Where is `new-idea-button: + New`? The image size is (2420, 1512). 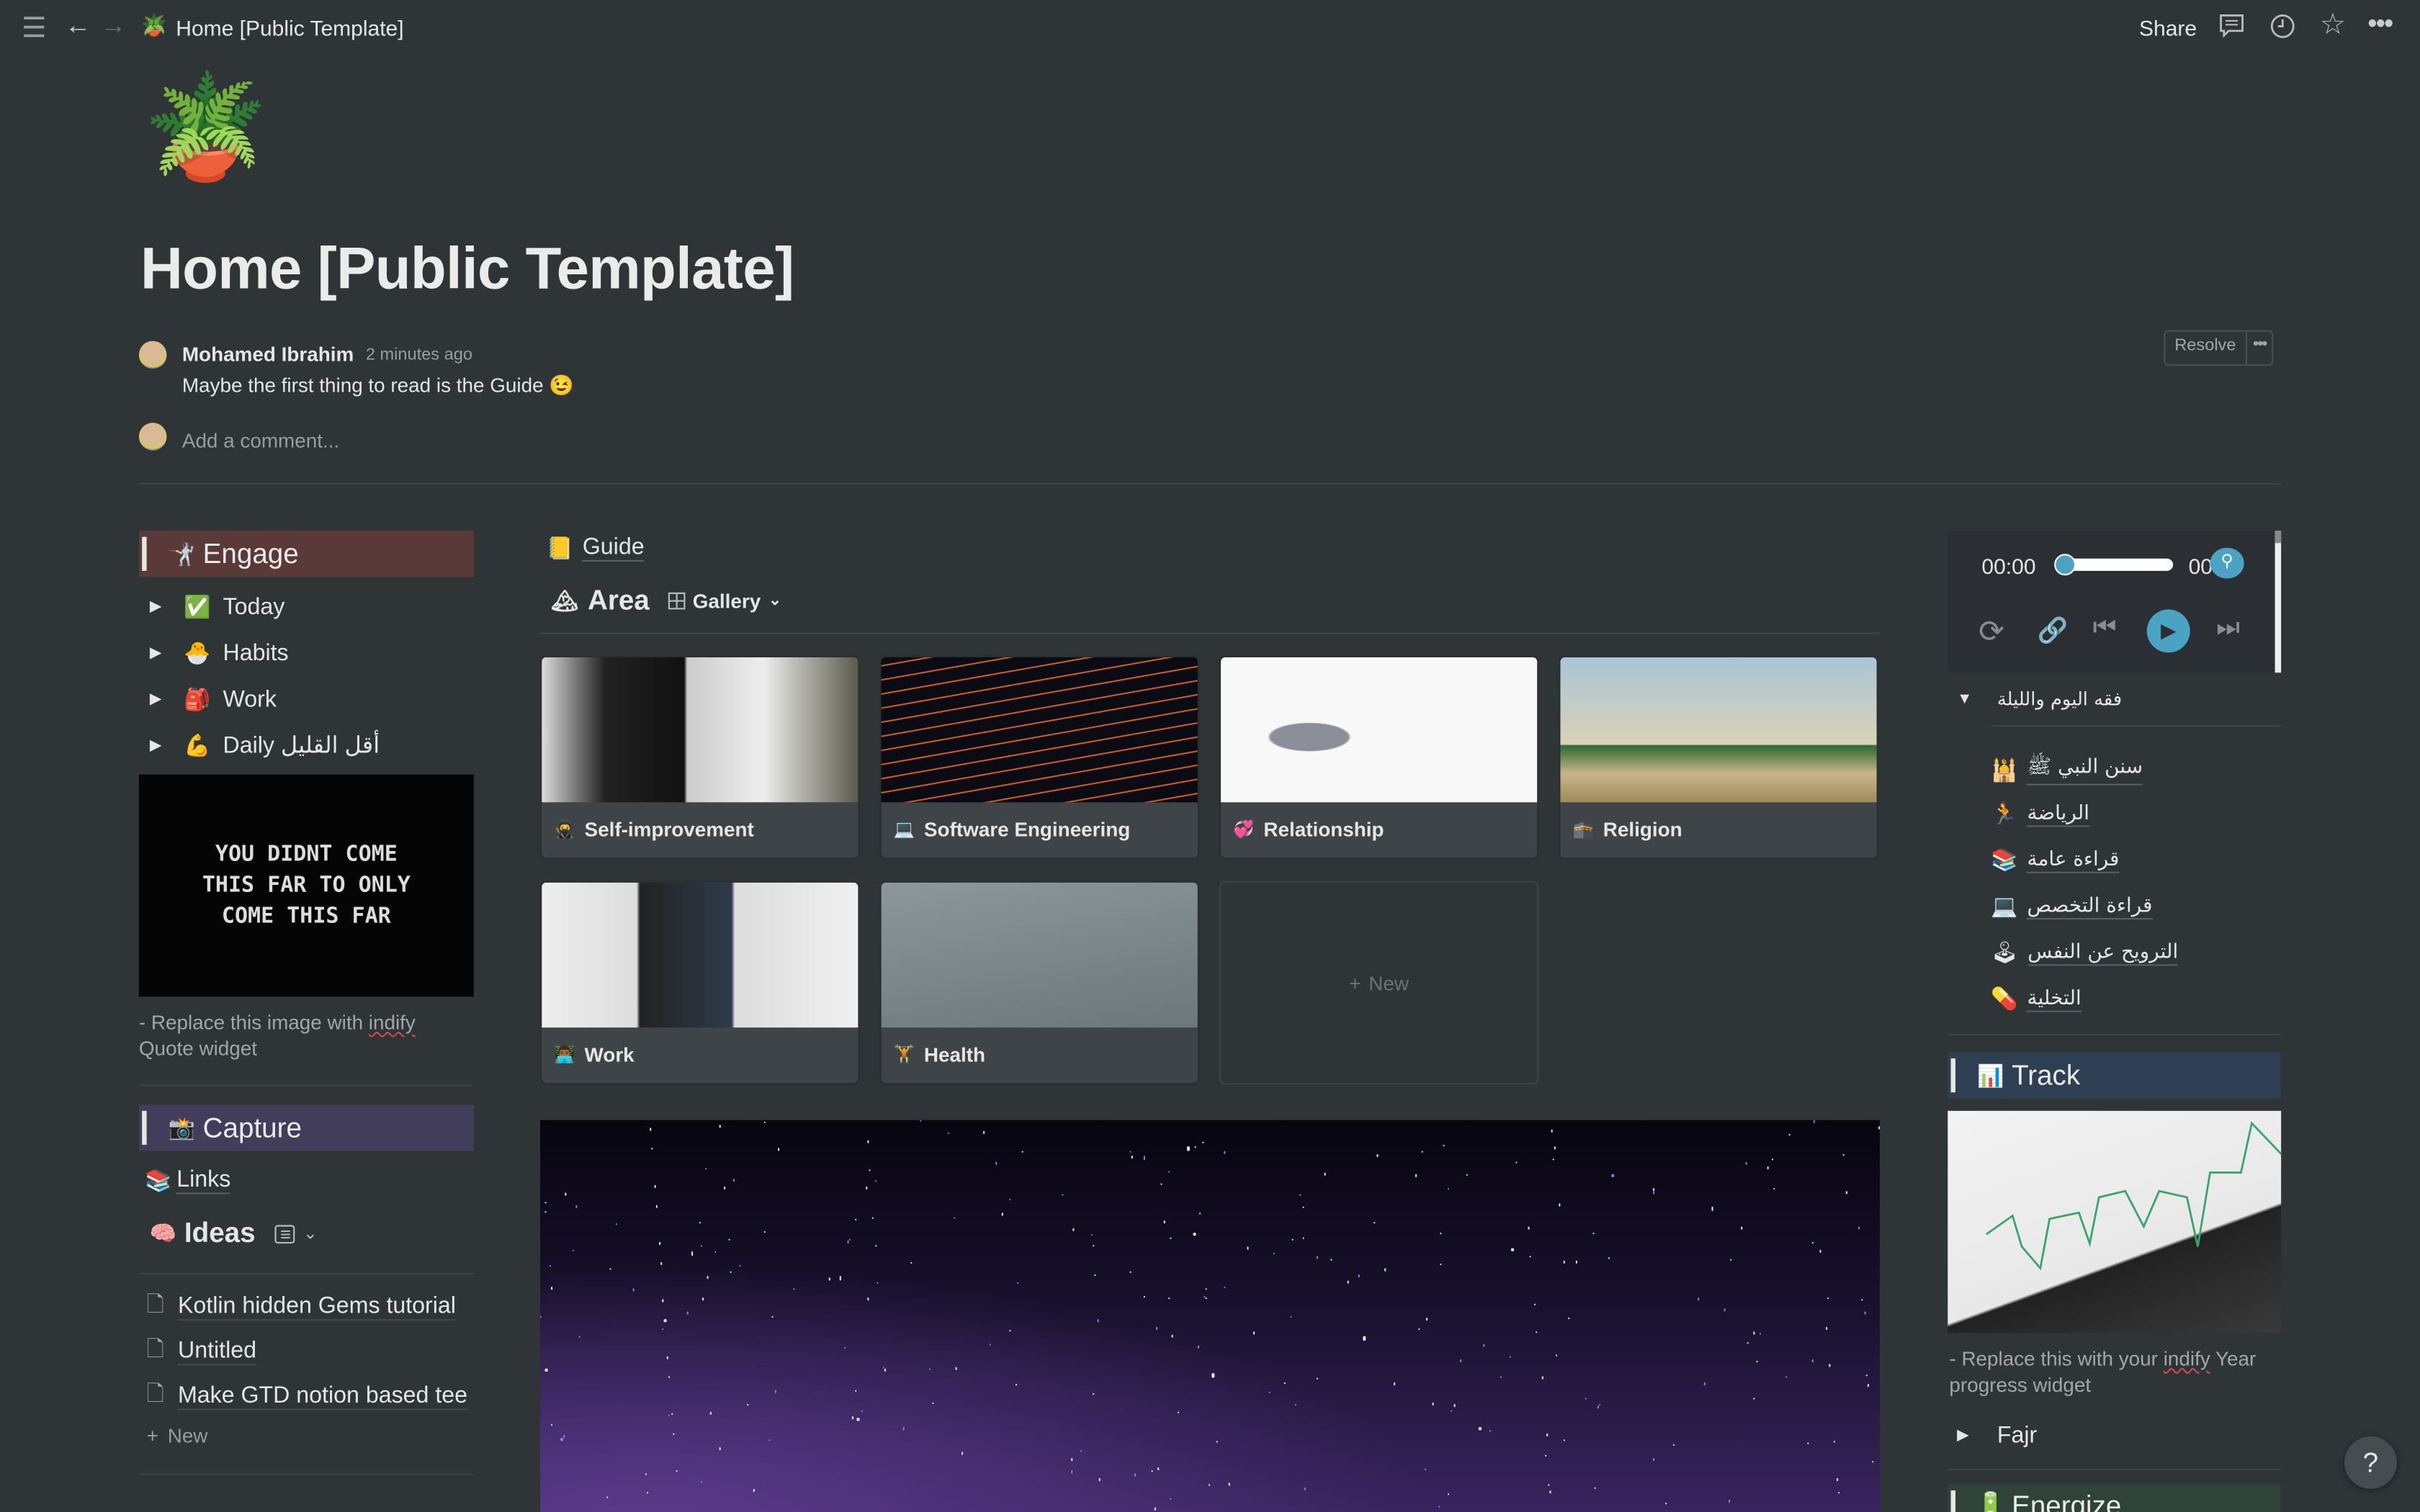
new-idea-button: + New is located at coordinates (177, 1435).